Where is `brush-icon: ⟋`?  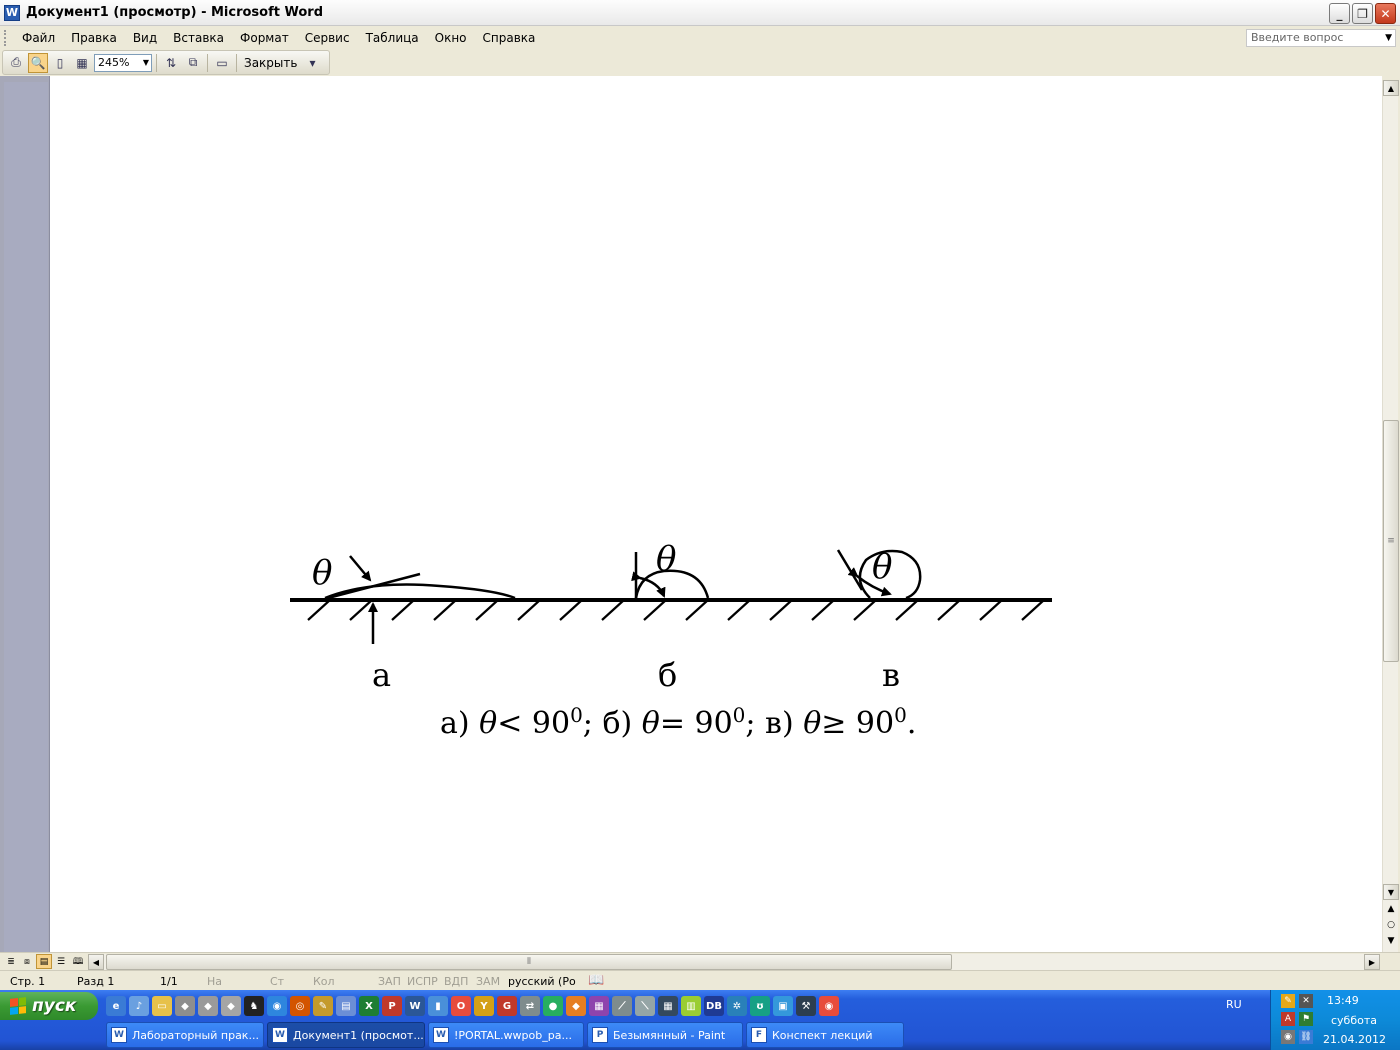
brush-icon: ⟋ is located at coordinates (622, 1006).